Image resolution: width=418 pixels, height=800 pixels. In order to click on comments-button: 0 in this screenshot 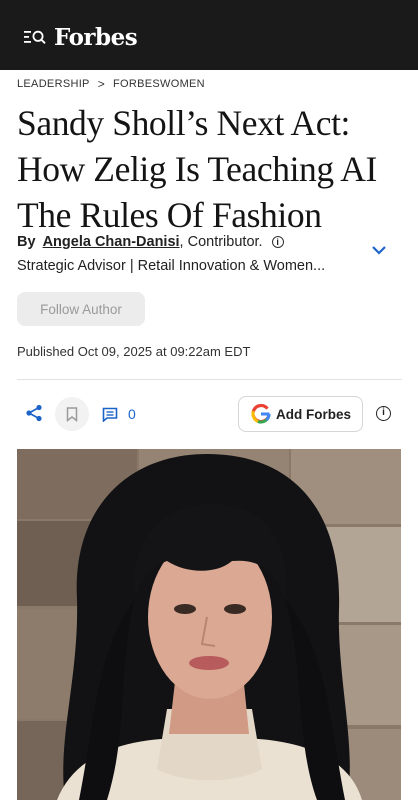, I will do `click(119, 414)`.